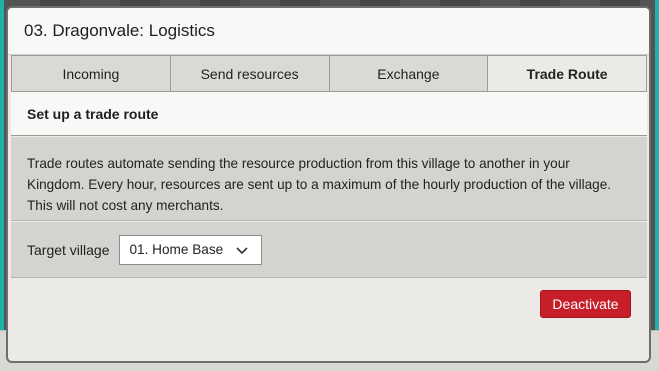 This screenshot has height=371, width=659. What do you see at coordinates (657, 185) in the screenshot?
I see `right-window-edge` at bounding box center [657, 185].